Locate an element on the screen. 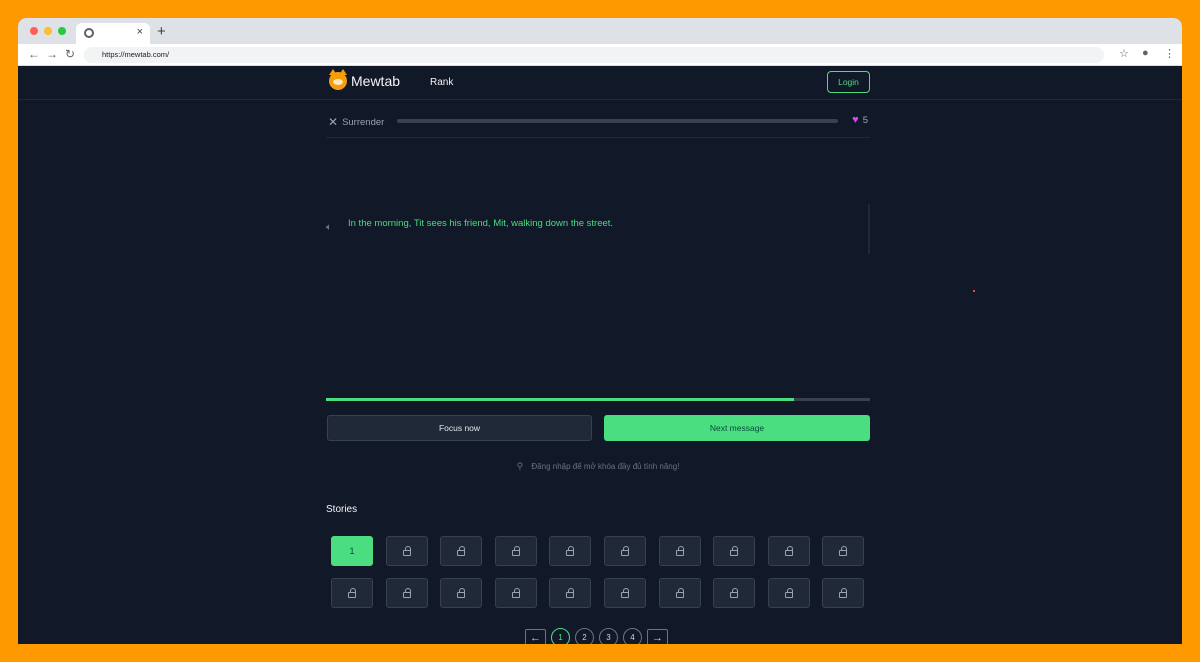  logo-text: Mewtab is located at coordinates (376, 81).